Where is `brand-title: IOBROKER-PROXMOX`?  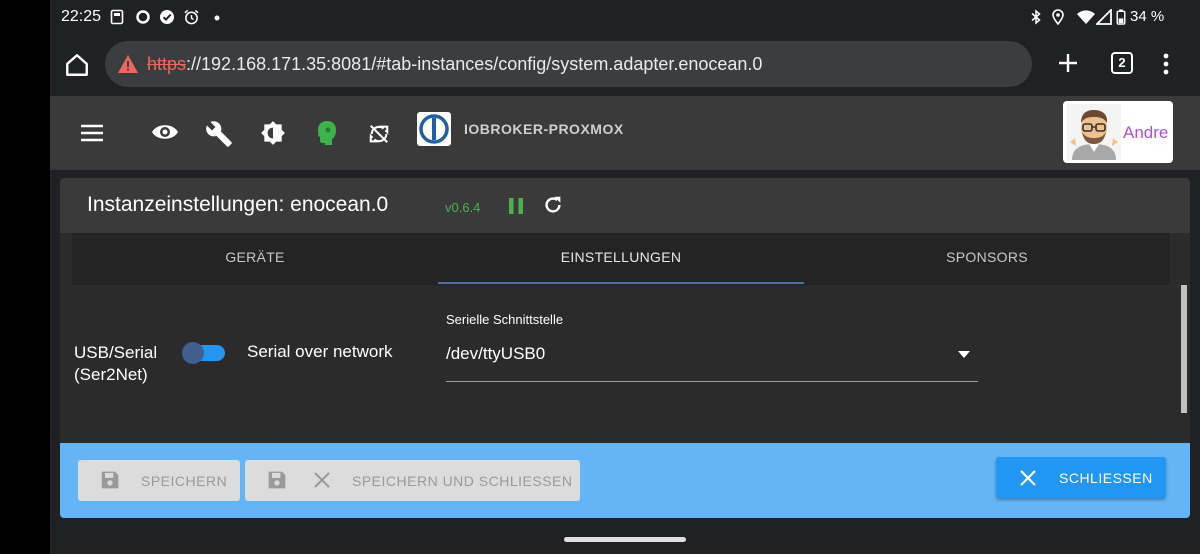 brand-title: IOBROKER-PROXMOX is located at coordinates (544, 129).